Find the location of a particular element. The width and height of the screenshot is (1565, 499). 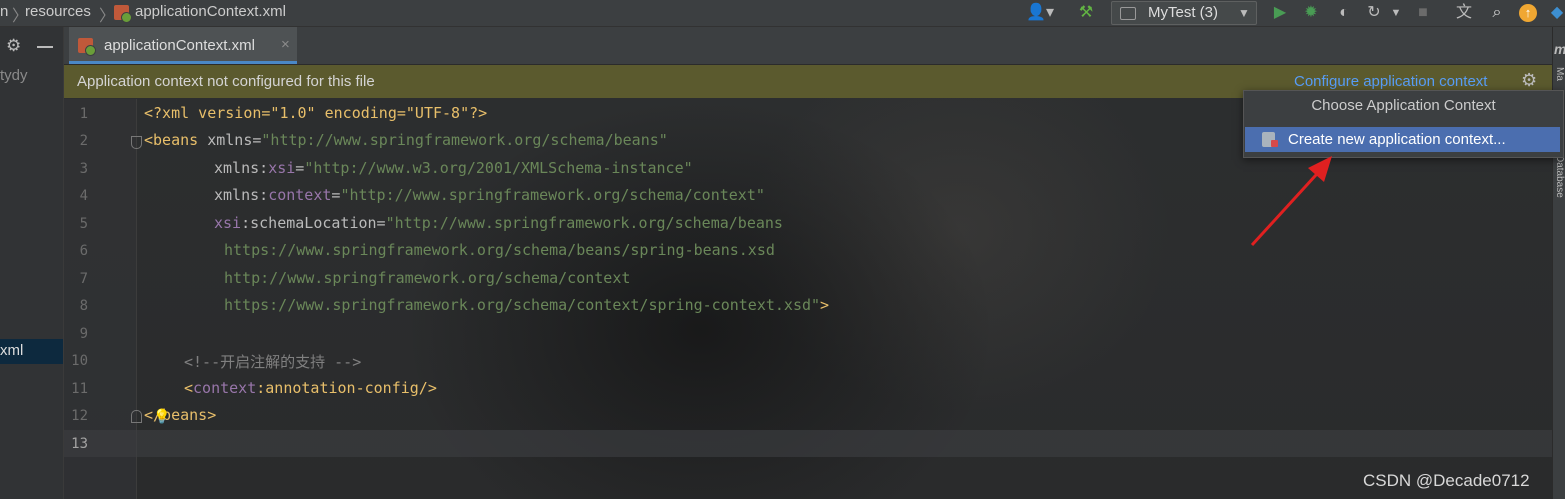

line-number: 13 is located at coordinates (79, 444).